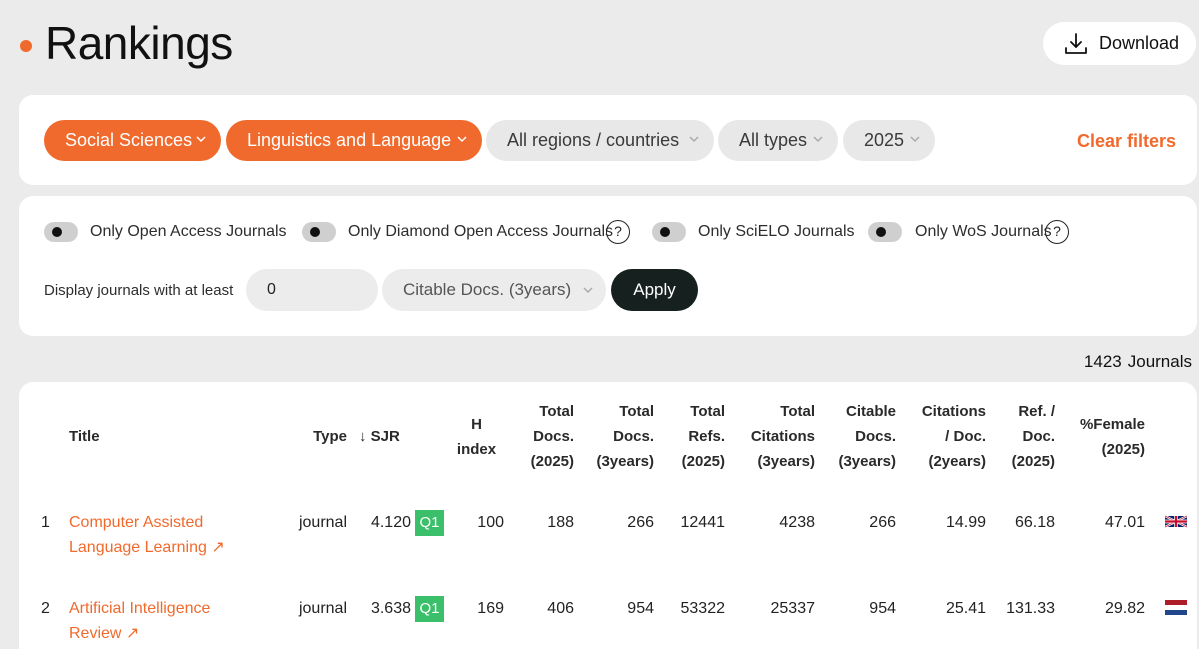  Describe the element at coordinates (1119, 43) in the screenshot. I see `download-button: Download` at that location.